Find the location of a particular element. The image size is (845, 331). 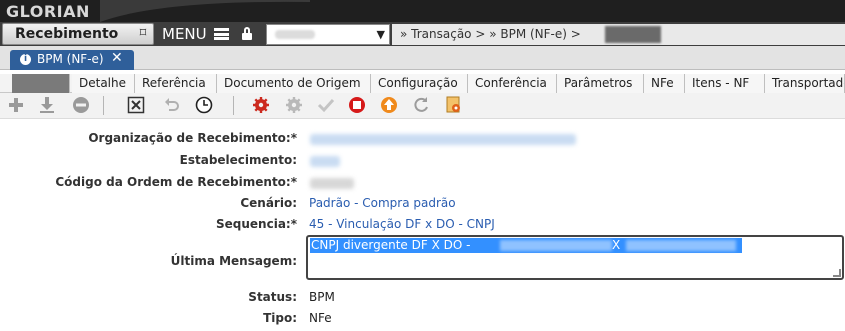

cenario-label: Cenário: is located at coordinates (268, 203).